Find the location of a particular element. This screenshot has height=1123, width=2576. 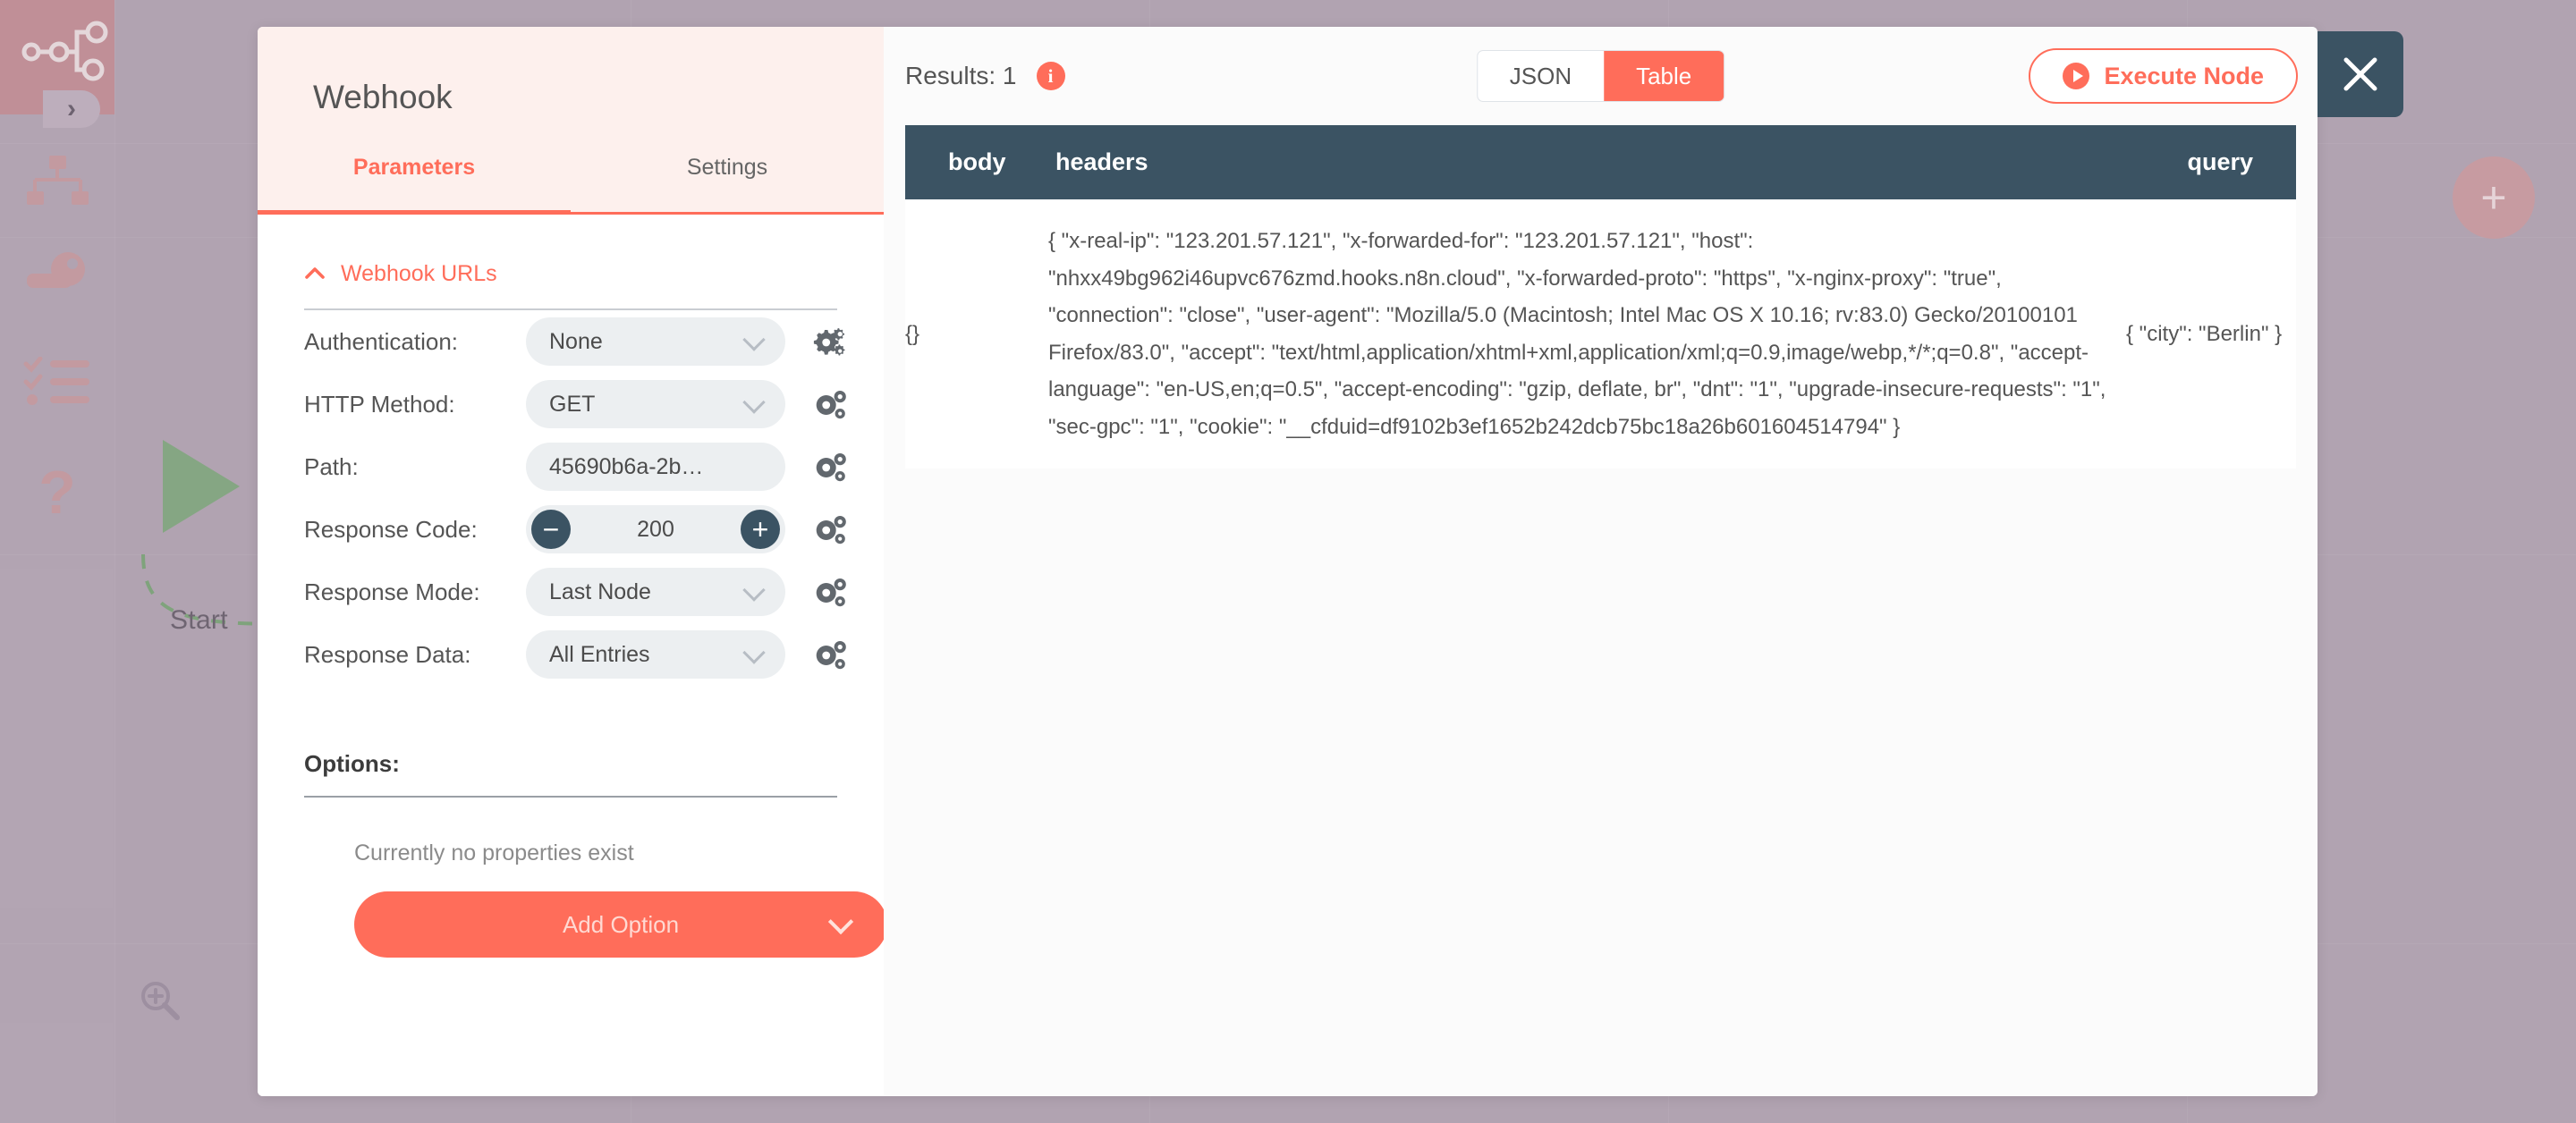

close-modal-button is located at coordinates (2360, 74).